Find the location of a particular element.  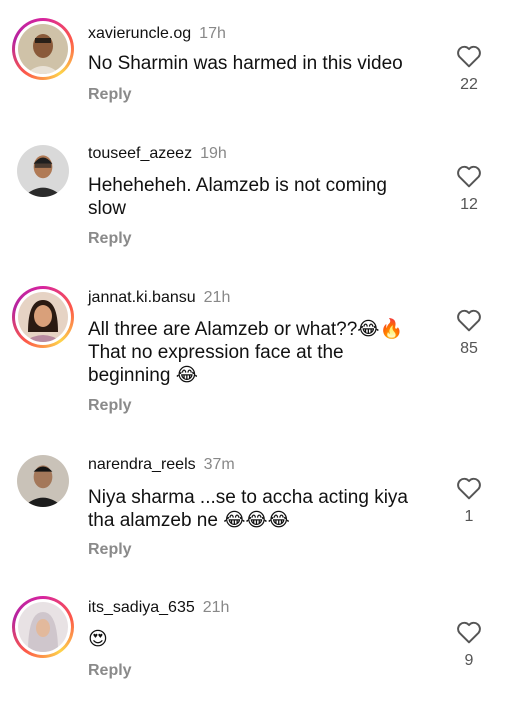

username: its_sadiya_635 is located at coordinates (141, 607).